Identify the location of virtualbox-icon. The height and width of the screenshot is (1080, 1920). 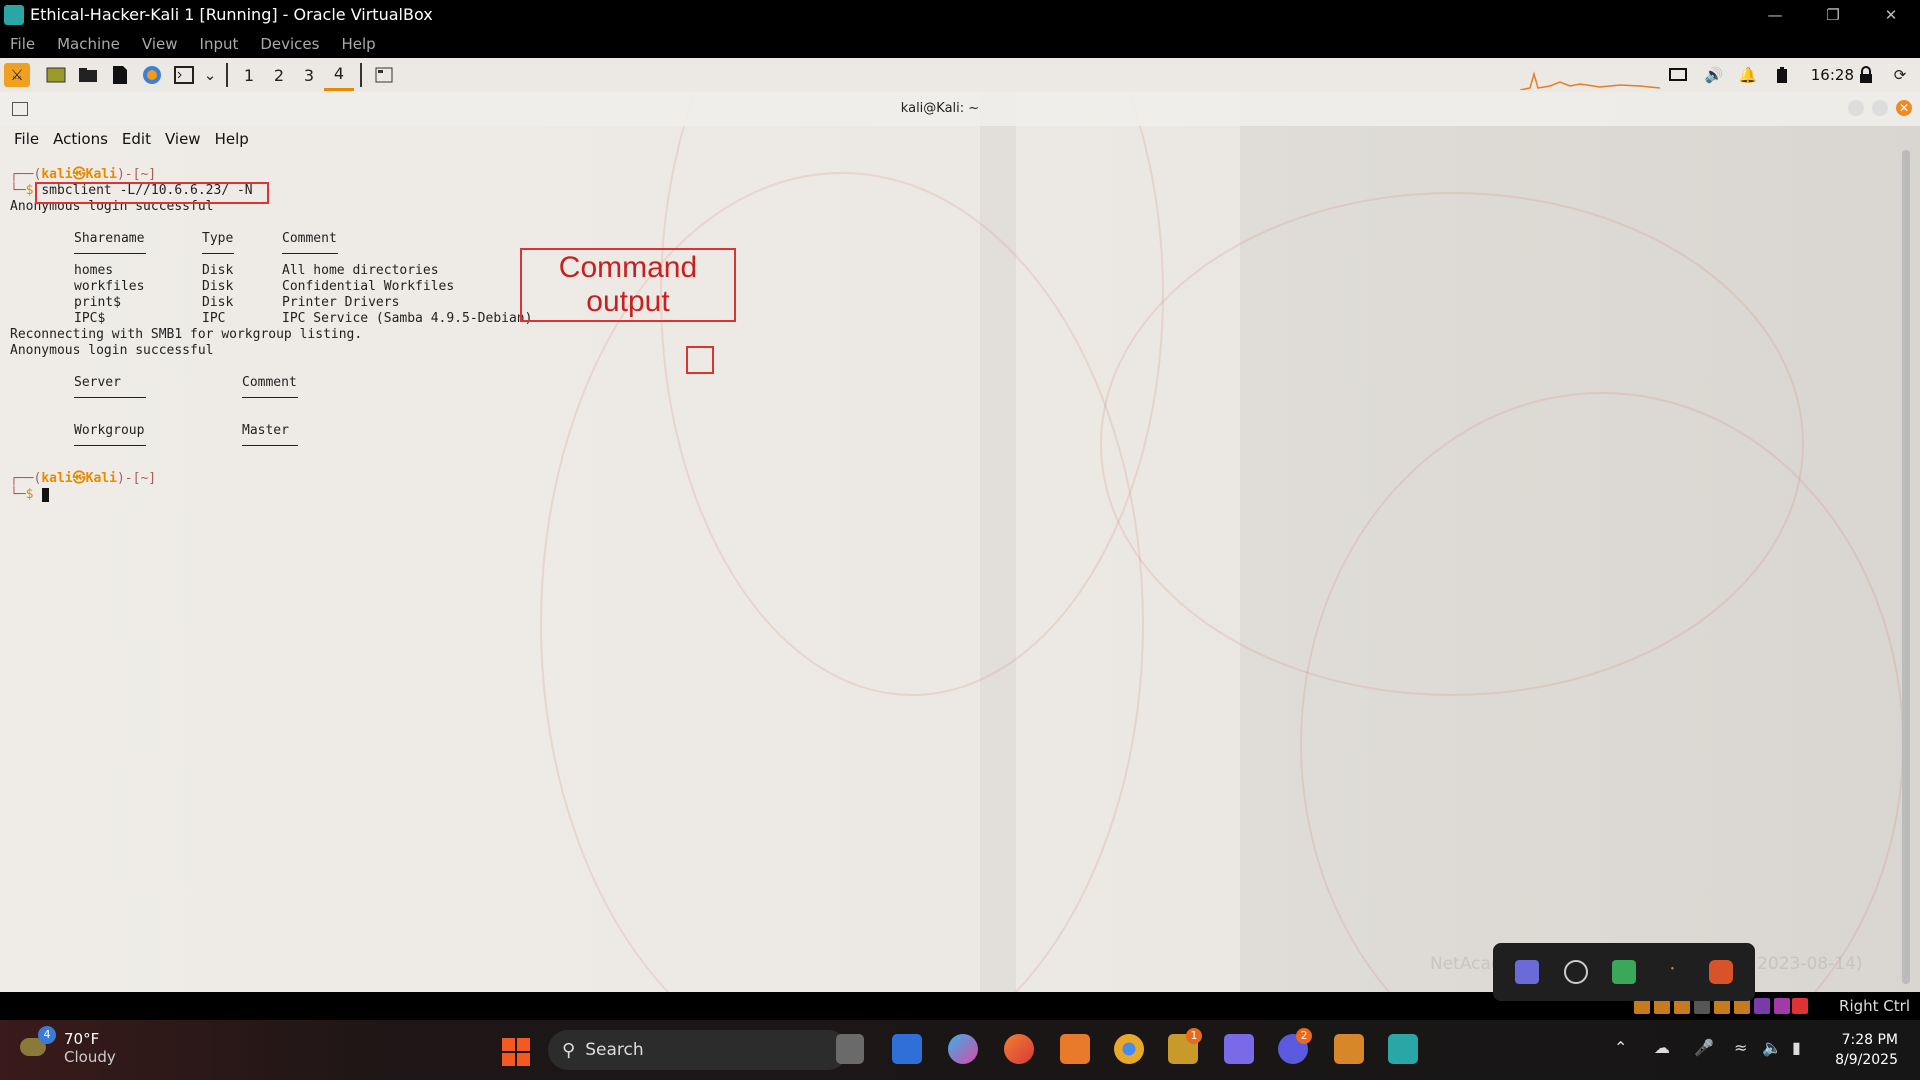
(1403, 1049).